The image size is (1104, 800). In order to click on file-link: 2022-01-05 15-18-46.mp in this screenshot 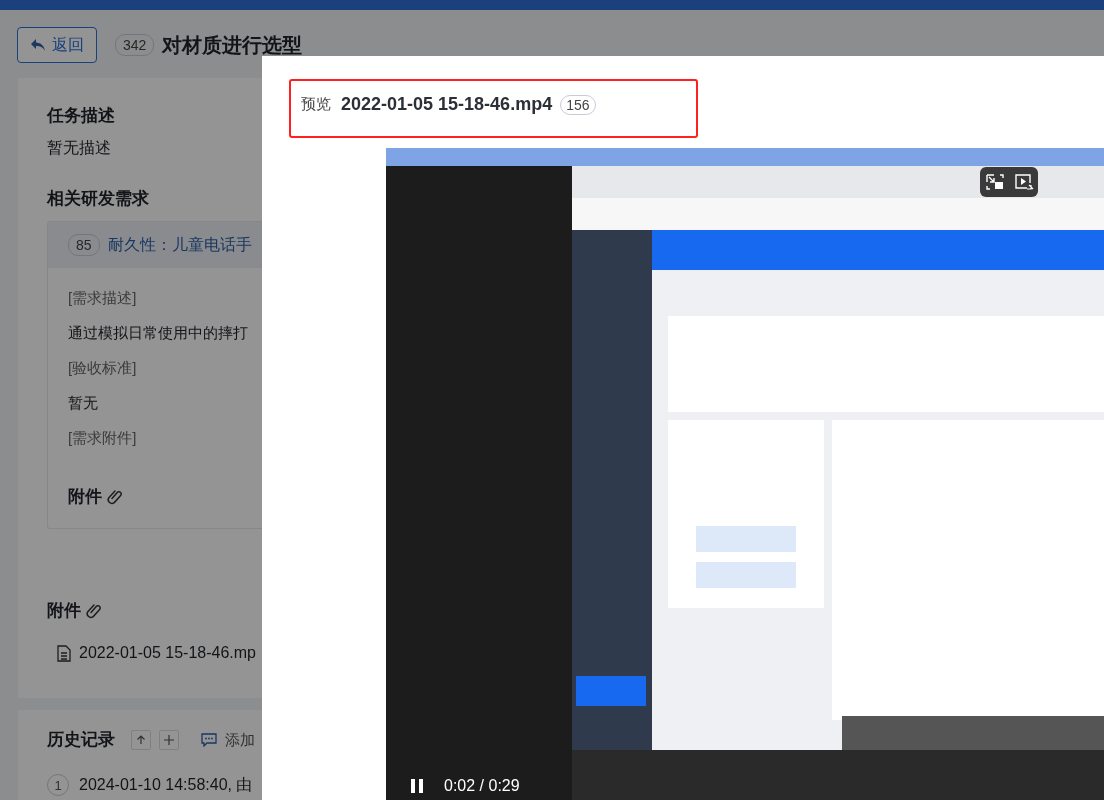, I will do `click(167, 653)`.